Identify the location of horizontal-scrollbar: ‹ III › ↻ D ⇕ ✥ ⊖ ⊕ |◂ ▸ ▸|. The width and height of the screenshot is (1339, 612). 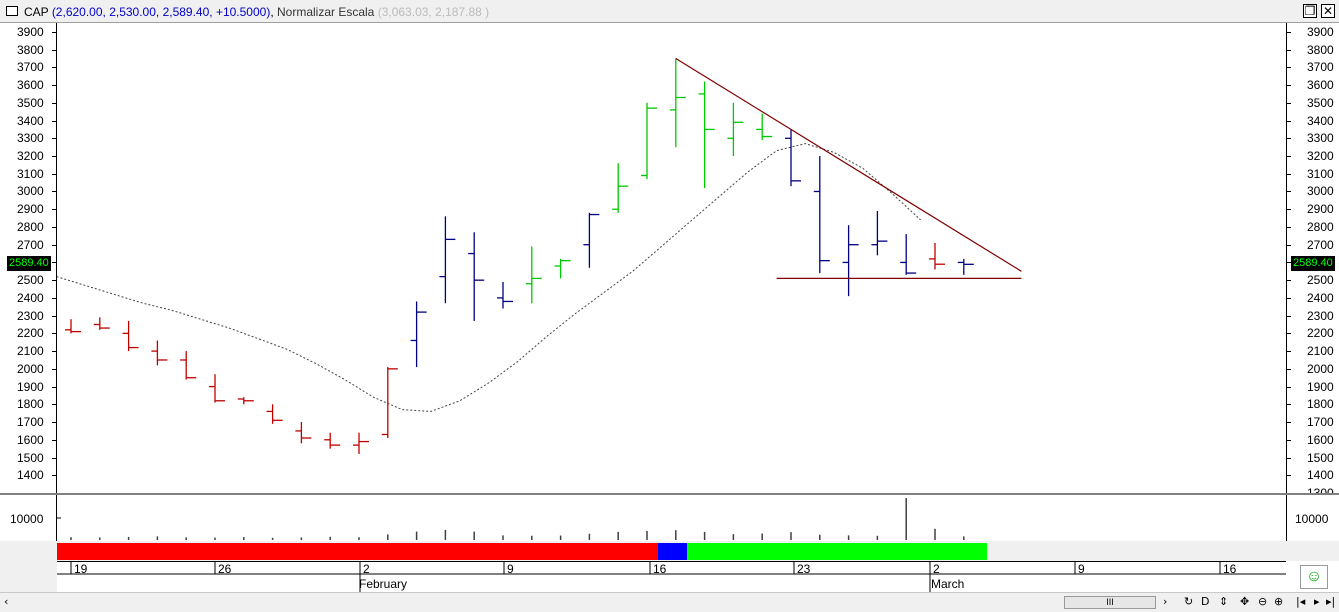
(669, 602).